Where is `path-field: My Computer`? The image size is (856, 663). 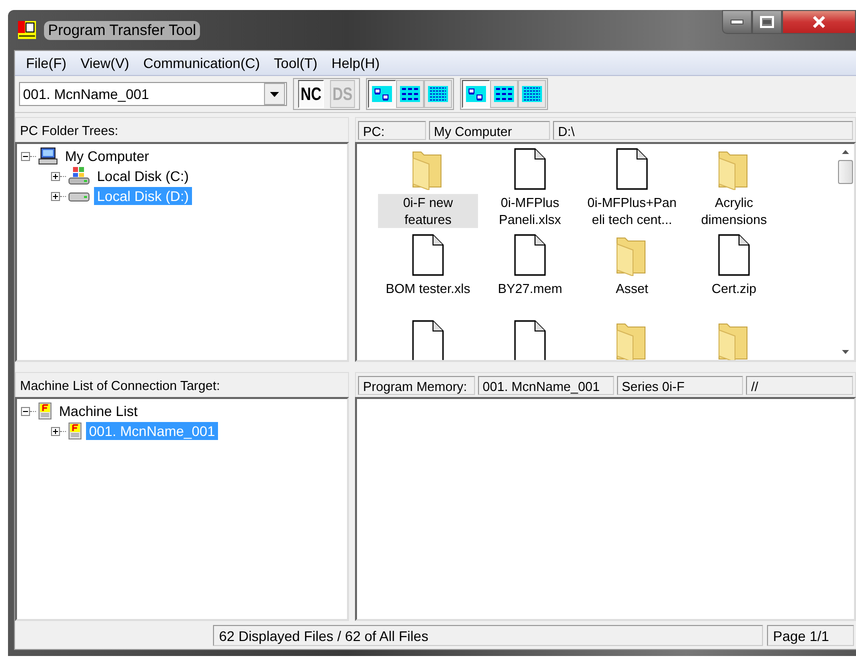 path-field: My Computer is located at coordinates (489, 130).